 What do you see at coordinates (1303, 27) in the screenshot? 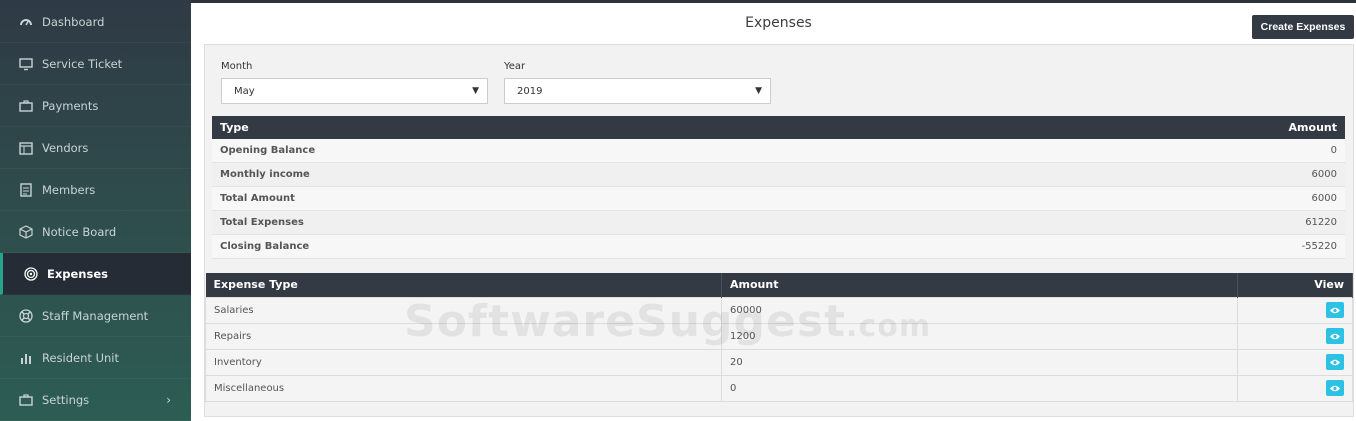
I see `create-expenses-button: Create Expenses` at bounding box center [1303, 27].